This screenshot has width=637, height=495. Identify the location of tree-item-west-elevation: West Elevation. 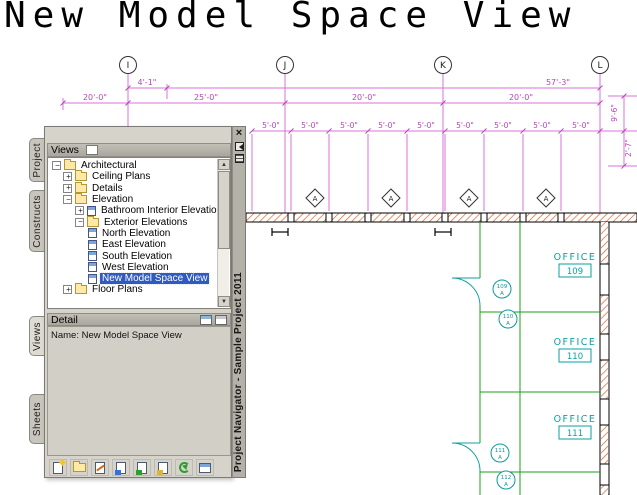
(133, 267).